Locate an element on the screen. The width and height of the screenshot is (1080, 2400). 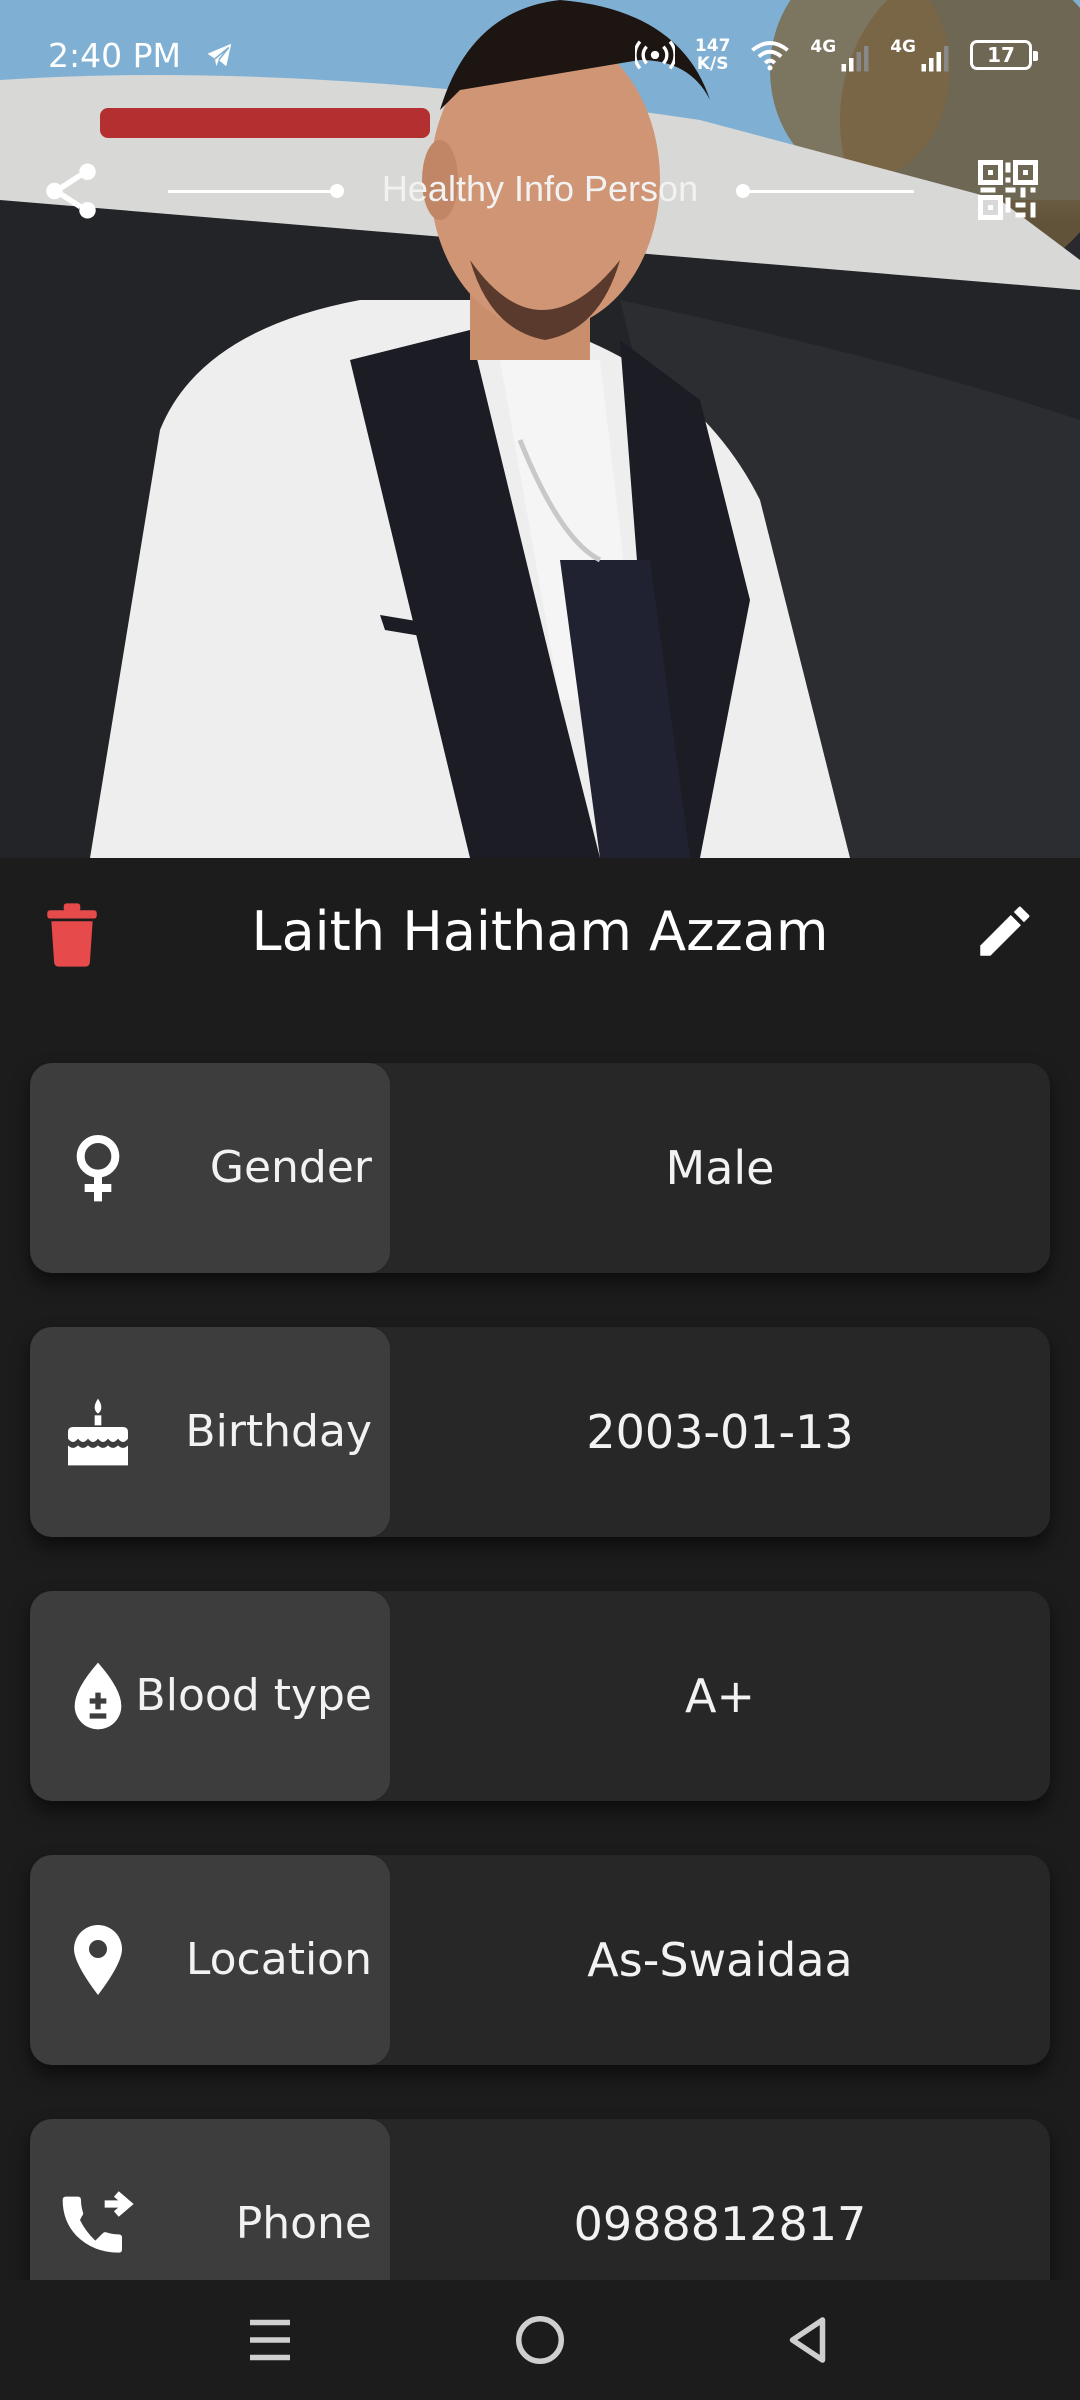
info-label-box: Blood type is located at coordinates (210, 1696).